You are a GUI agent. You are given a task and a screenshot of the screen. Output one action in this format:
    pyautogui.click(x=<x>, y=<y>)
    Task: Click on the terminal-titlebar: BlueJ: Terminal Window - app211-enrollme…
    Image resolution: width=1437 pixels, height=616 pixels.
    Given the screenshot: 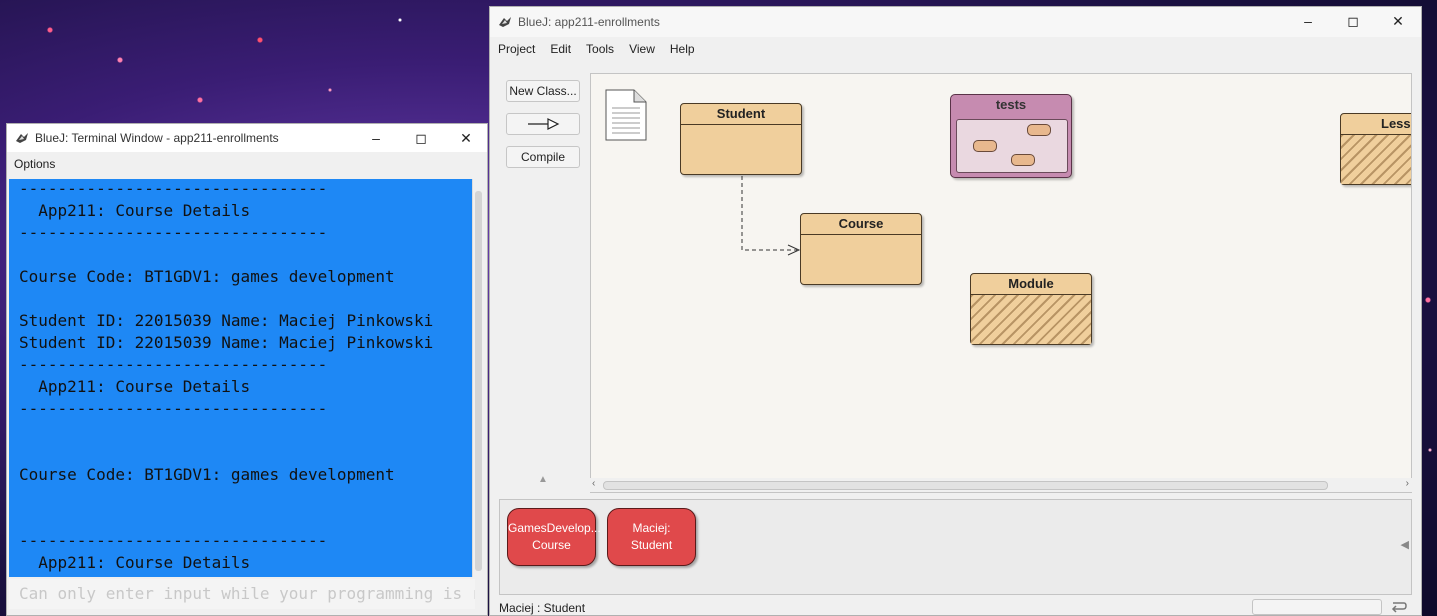 What is the action you would take?
    pyautogui.click(x=247, y=138)
    